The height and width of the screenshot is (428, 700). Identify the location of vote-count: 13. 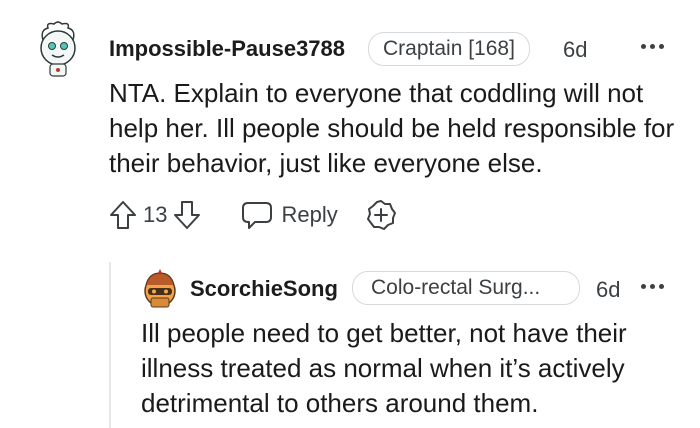
(155, 214).